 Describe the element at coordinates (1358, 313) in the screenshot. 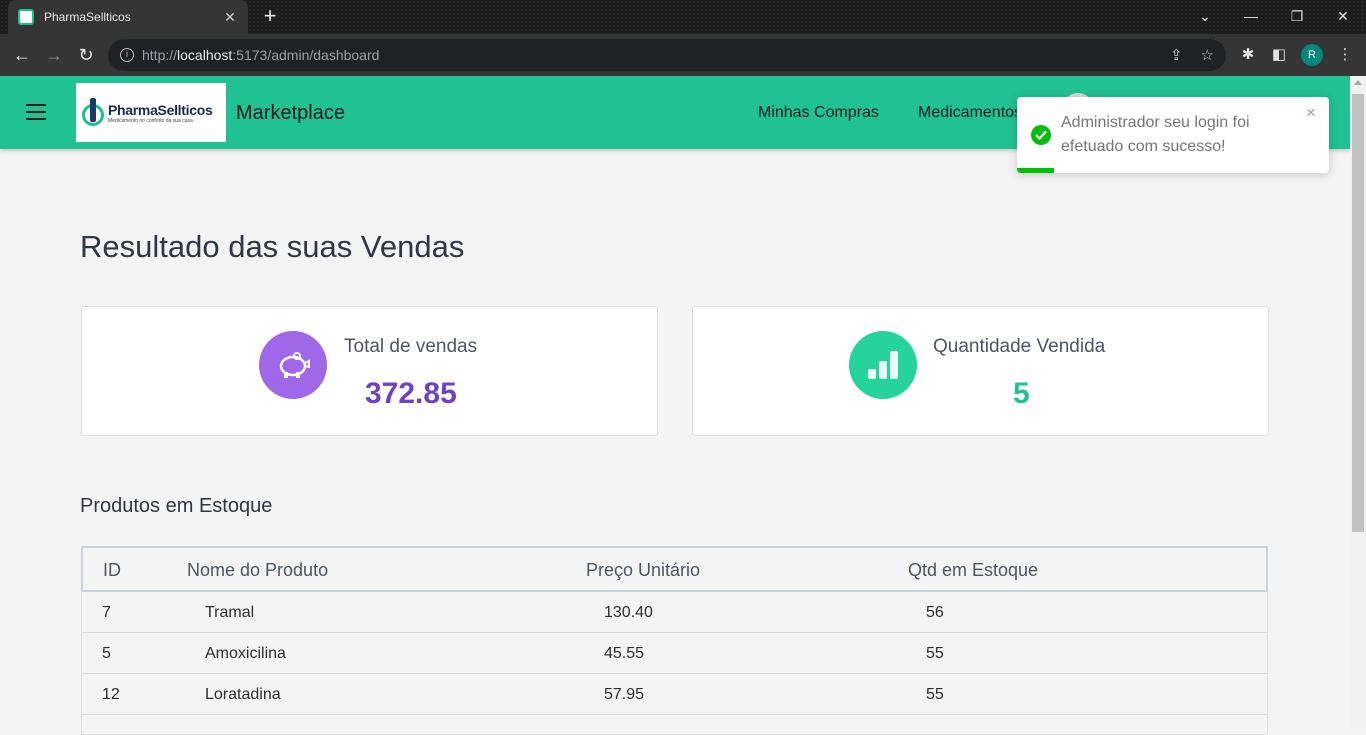

I see `scrollbar-thumb` at that location.